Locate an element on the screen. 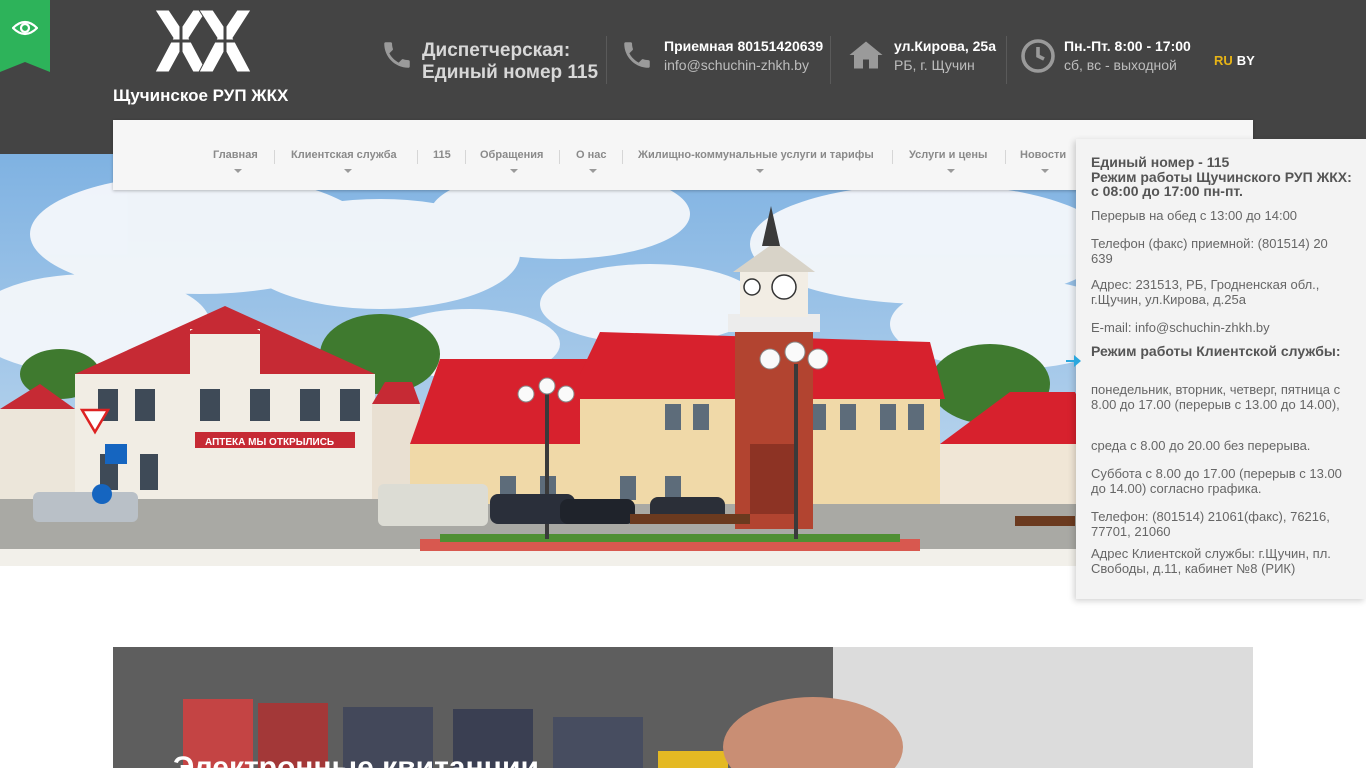 This screenshot has height=768, width=1366. dispatch-label: Диспетчерская: is located at coordinates (496, 50).